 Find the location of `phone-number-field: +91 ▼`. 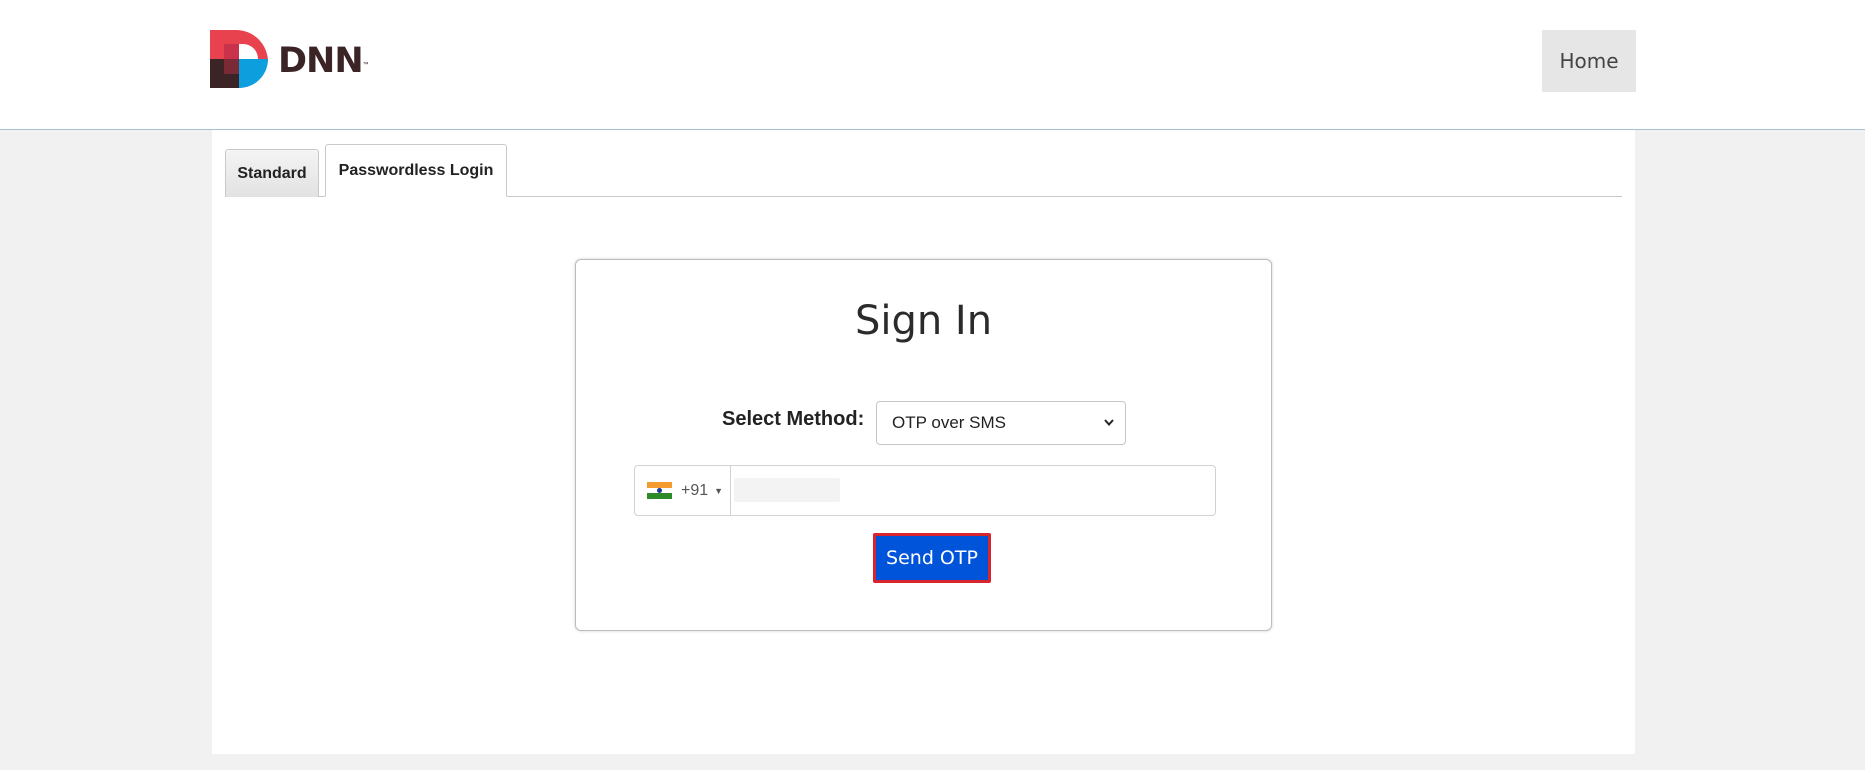

phone-number-field: +91 ▼ is located at coordinates (925, 490).